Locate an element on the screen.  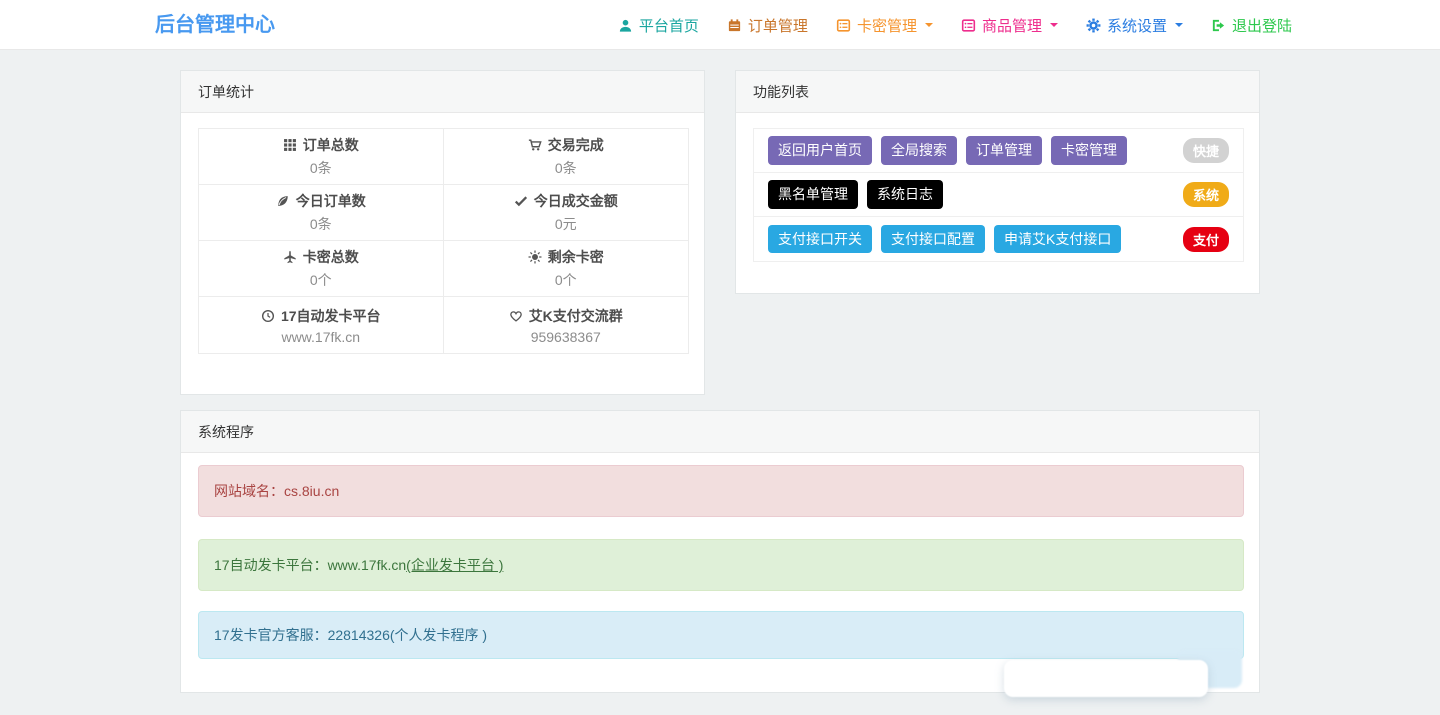
user-icon is located at coordinates (625, 25).